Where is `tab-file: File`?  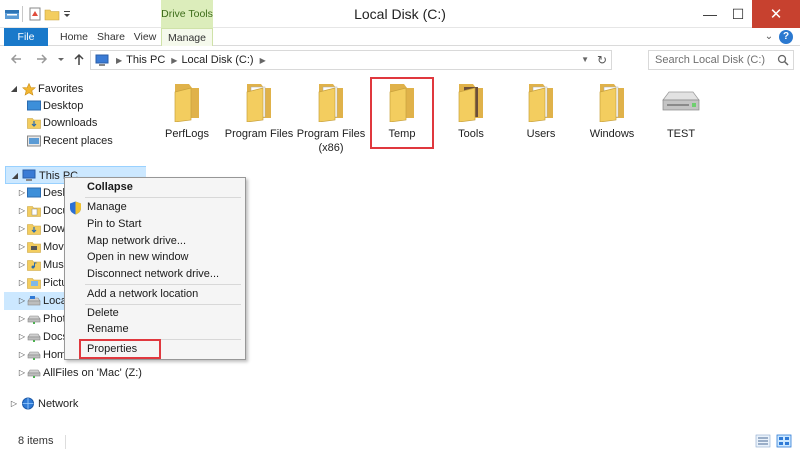 tab-file: File is located at coordinates (26, 37).